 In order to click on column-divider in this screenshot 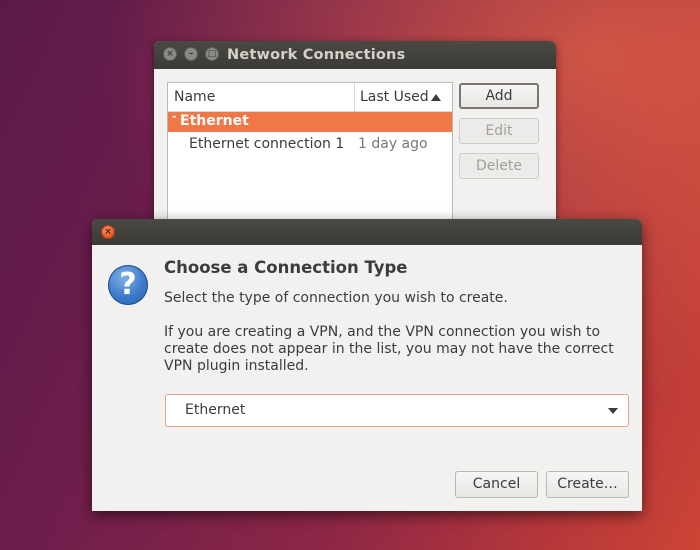, I will do `click(354, 97)`.